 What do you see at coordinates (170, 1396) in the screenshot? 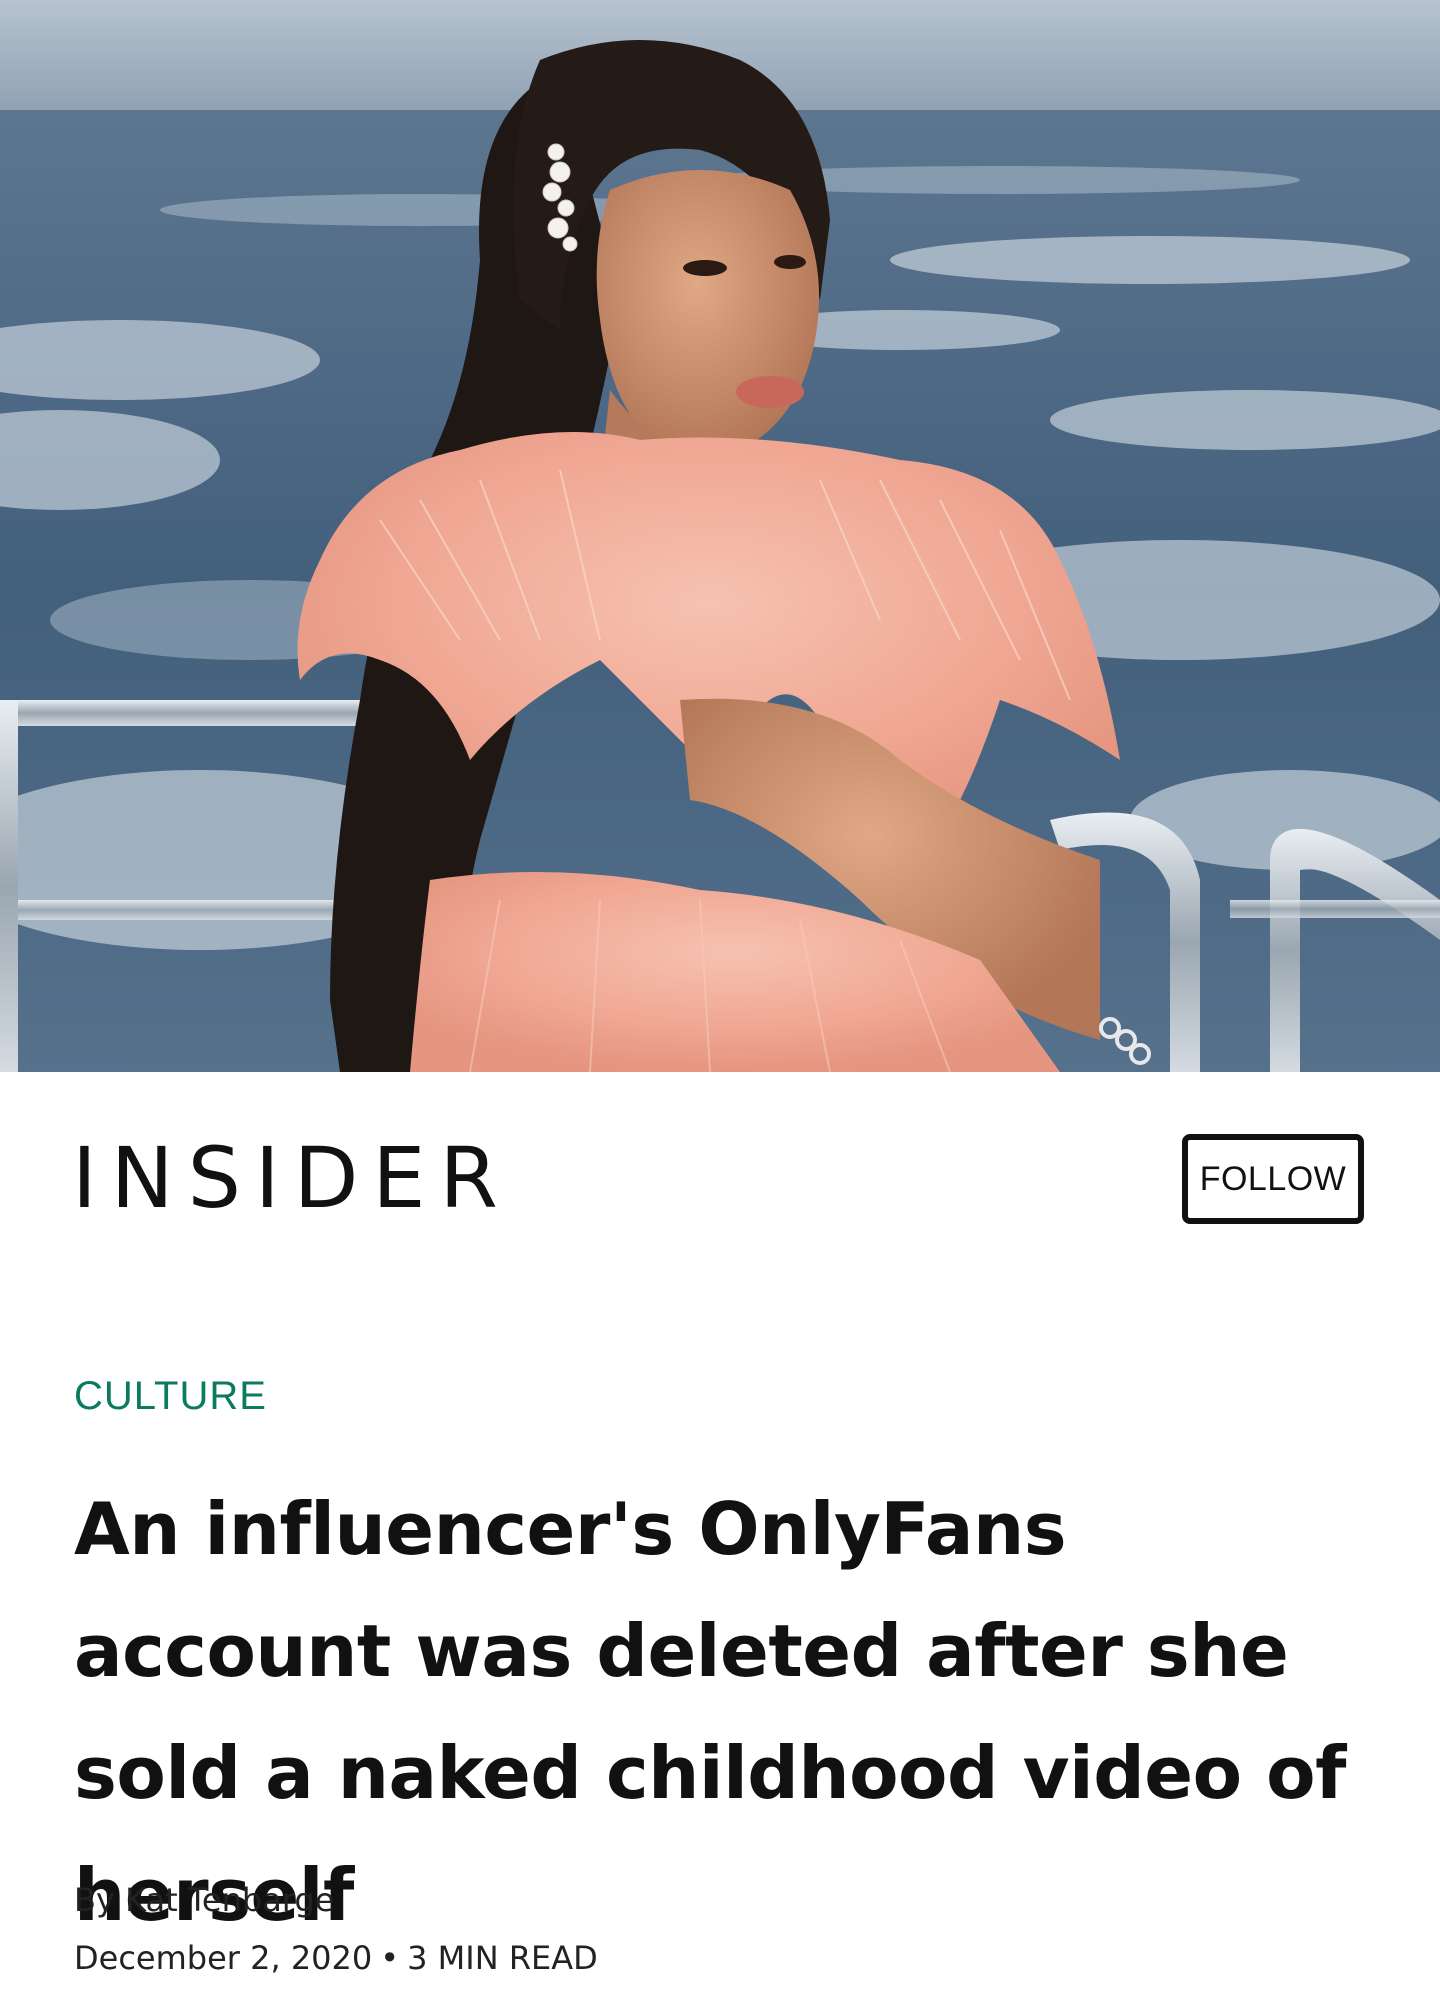
I see `category-link: CULTURE` at bounding box center [170, 1396].